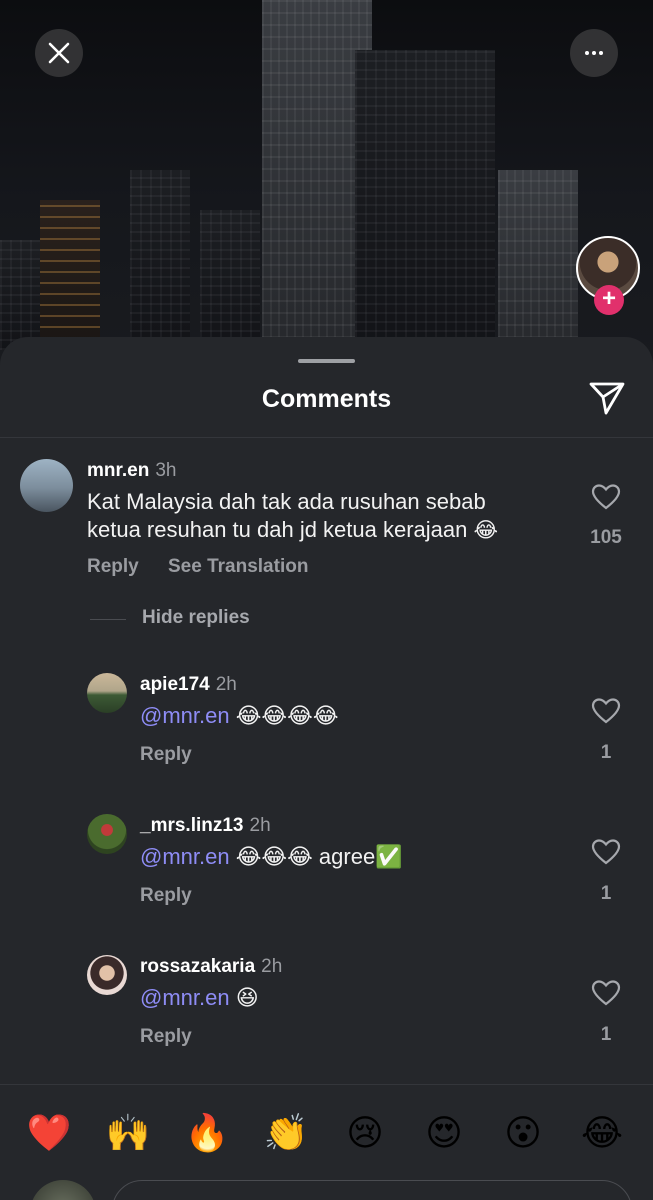 Image resolution: width=653 pixels, height=1200 pixels. Describe the element at coordinates (602, 1133) in the screenshot. I see `reaction-laugh: 😂` at that location.